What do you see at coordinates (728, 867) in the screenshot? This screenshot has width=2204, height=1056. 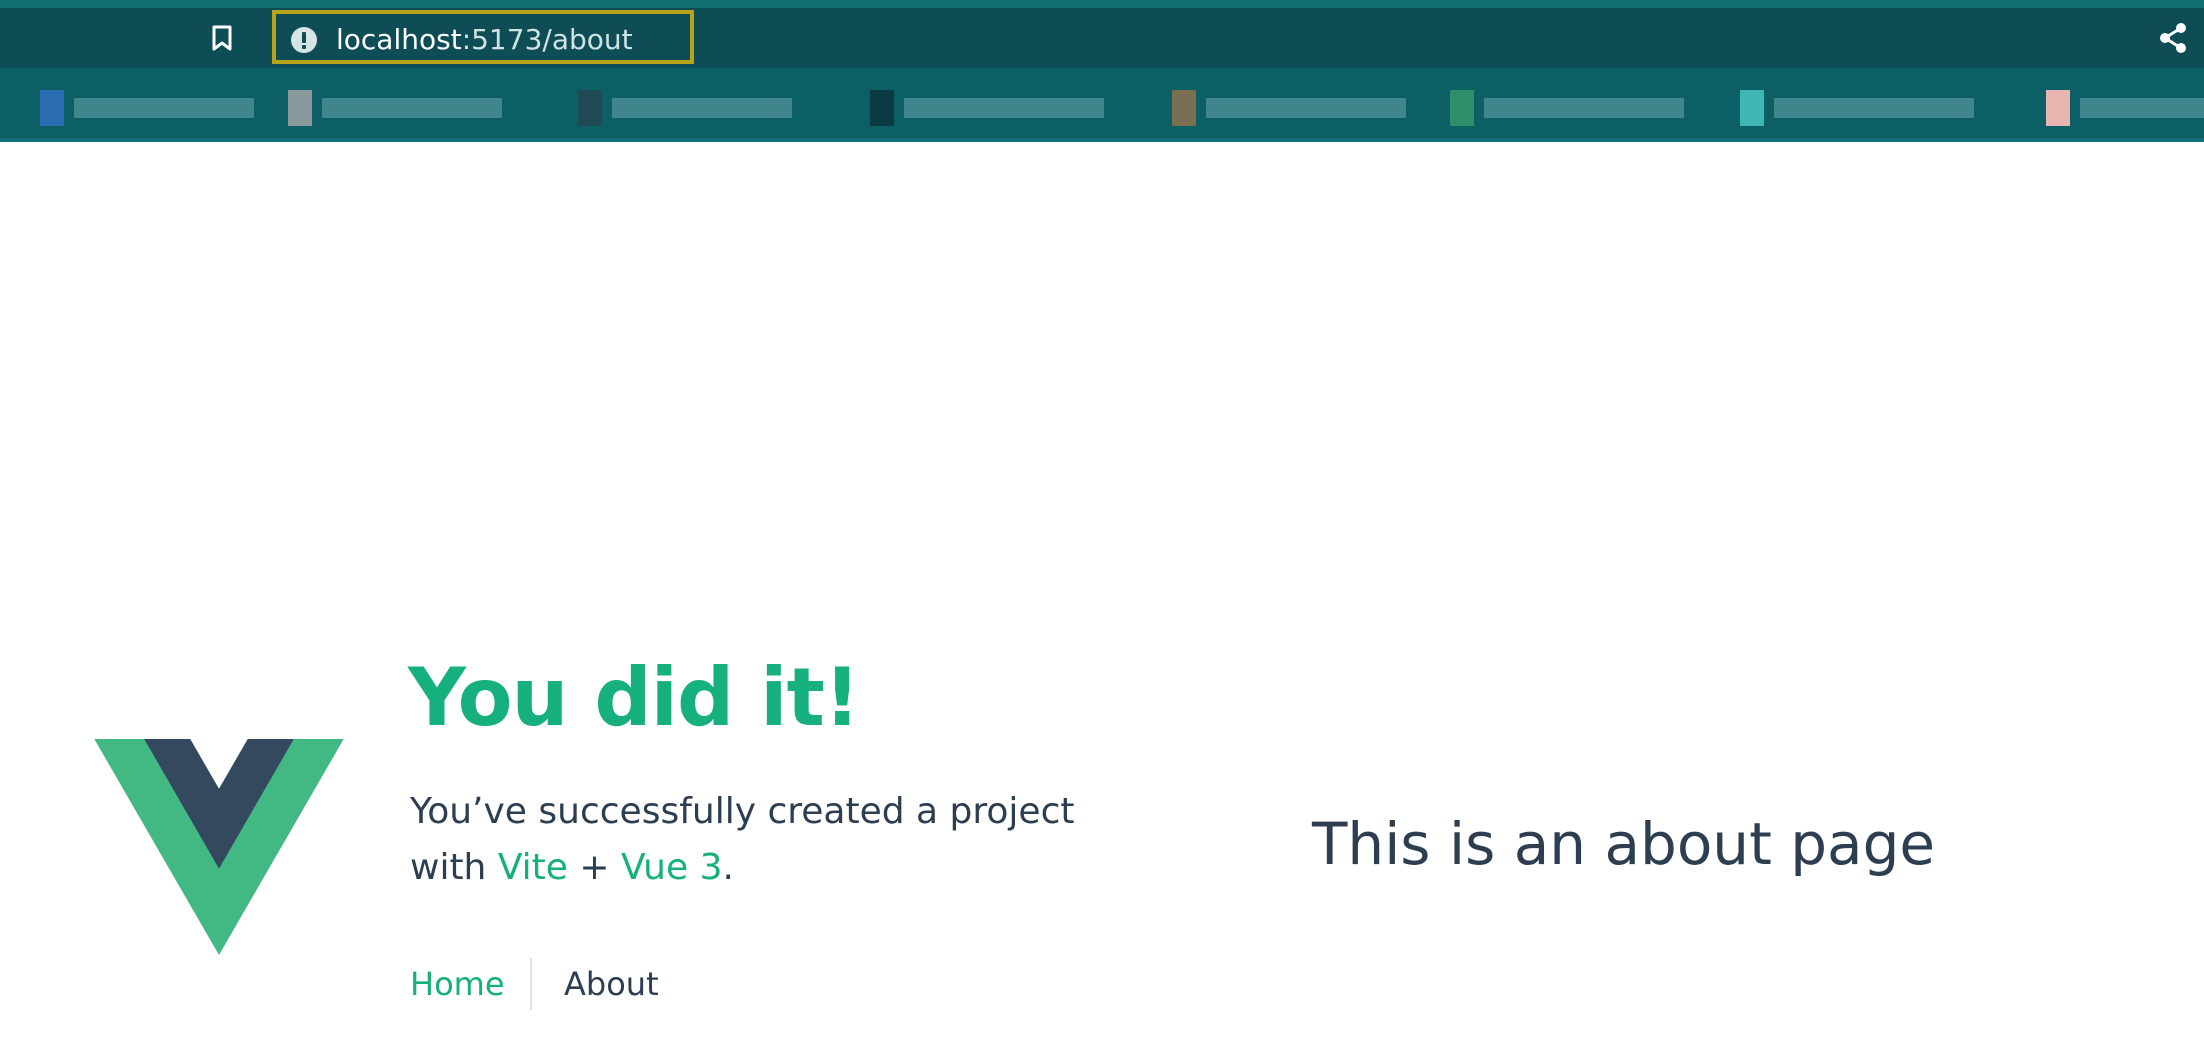 I see `hero-period: .` at bounding box center [728, 867].